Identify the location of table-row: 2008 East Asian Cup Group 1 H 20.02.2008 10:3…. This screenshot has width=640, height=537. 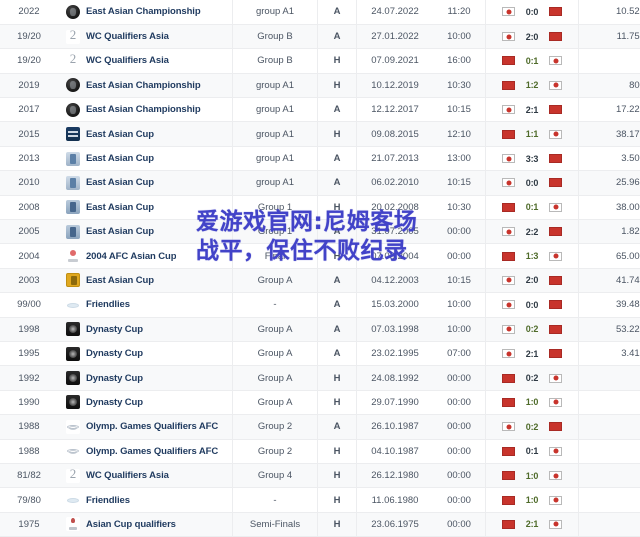
(320, 208).